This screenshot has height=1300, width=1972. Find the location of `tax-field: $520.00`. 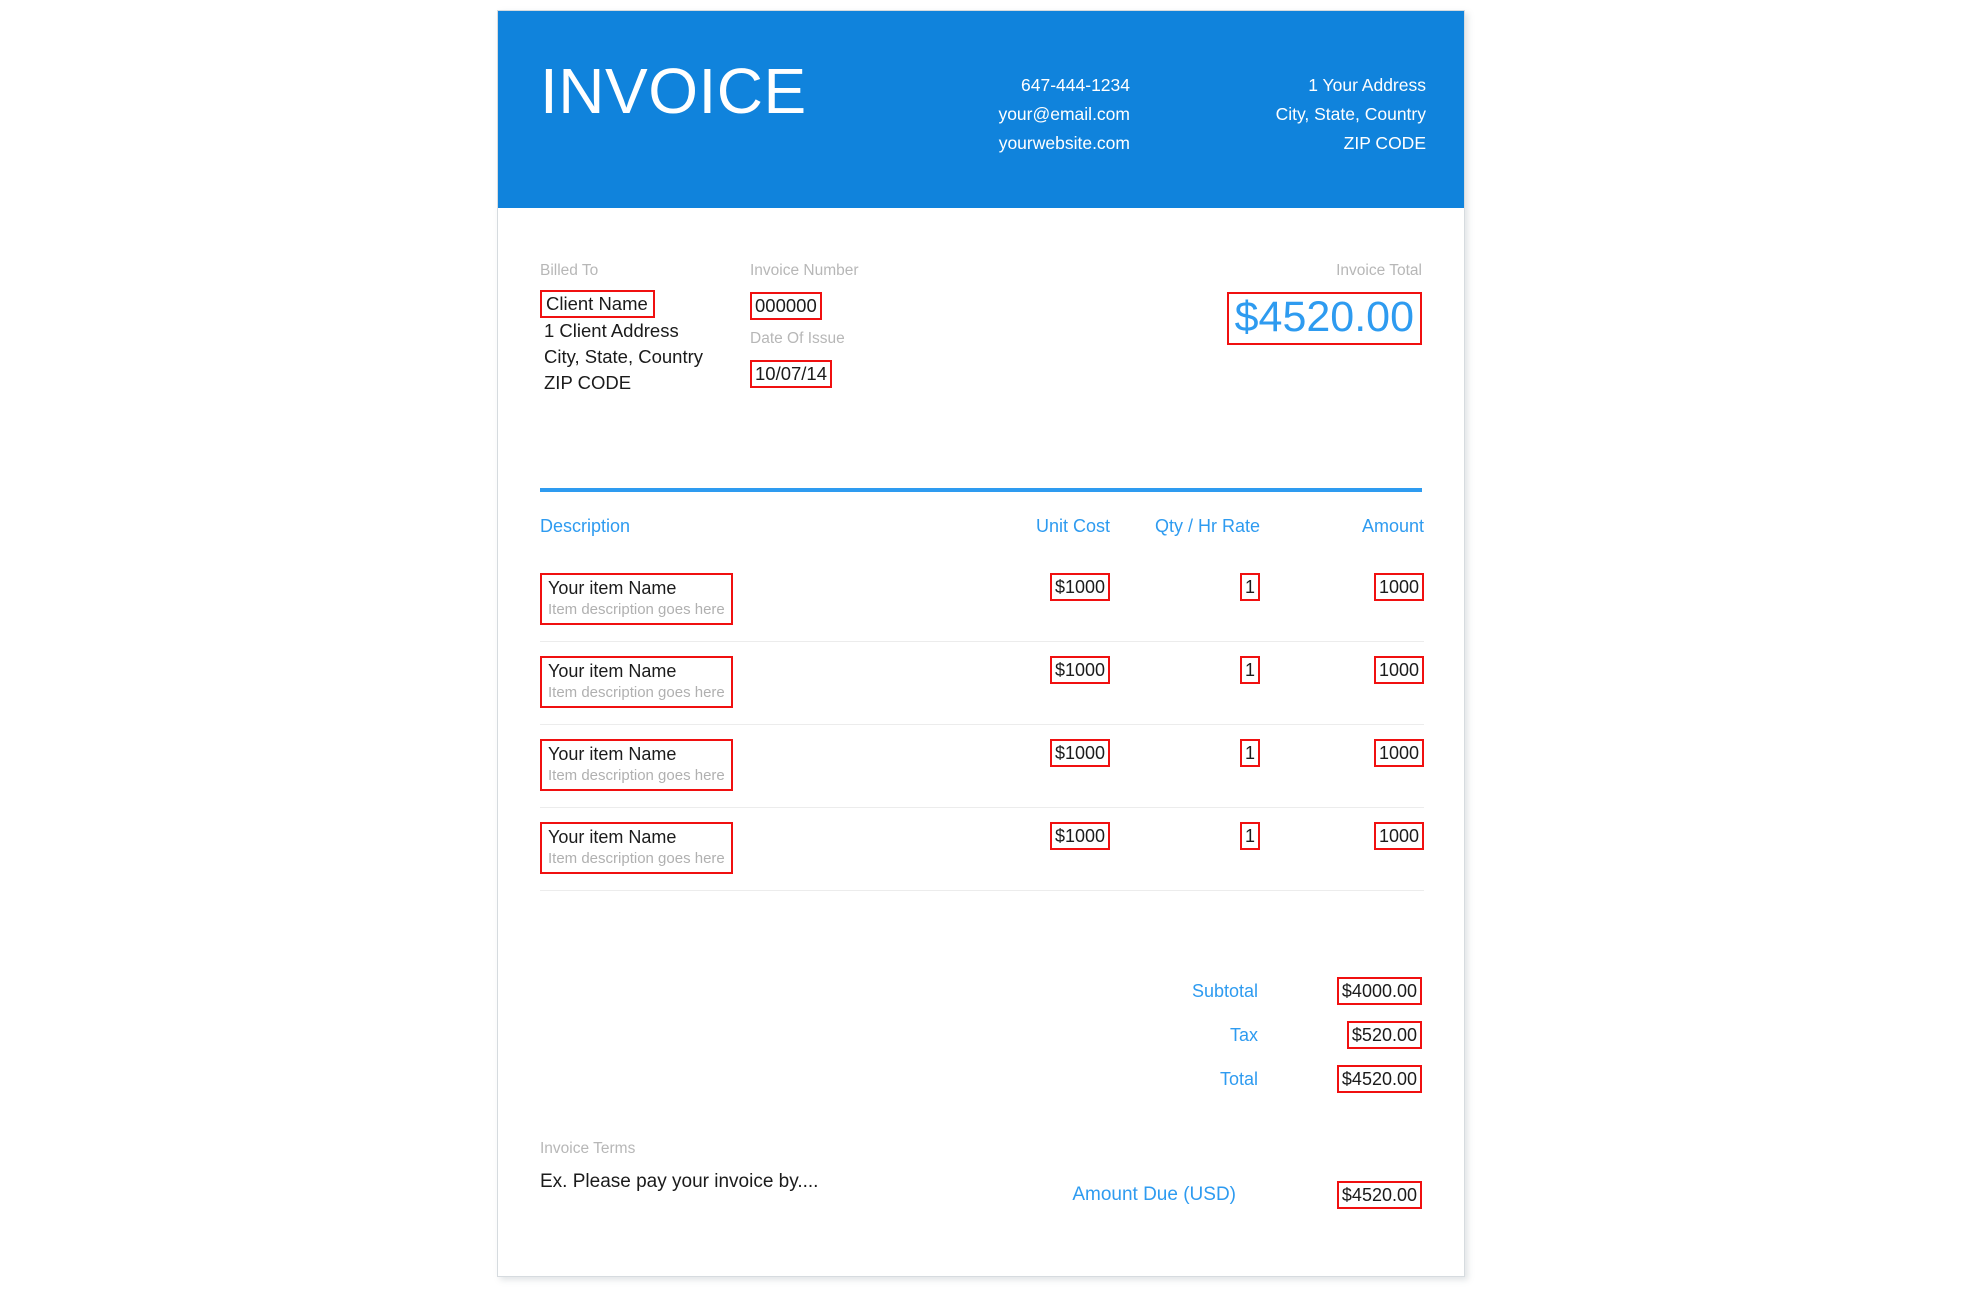

tax-field: $520.00 is located at coordinates (1340, 1035).